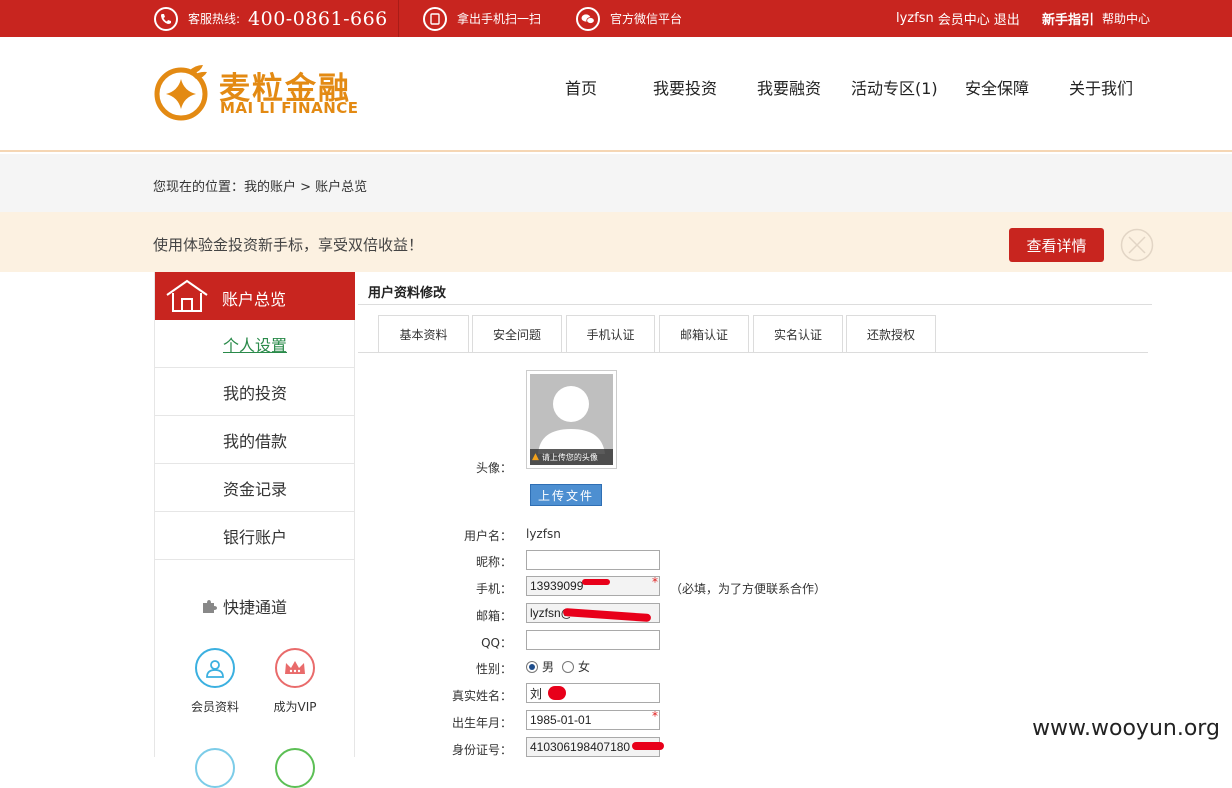 The width and height of the screenshot is (1232, 788). I want to click on quick-item-partial-green, so click(295, 768).